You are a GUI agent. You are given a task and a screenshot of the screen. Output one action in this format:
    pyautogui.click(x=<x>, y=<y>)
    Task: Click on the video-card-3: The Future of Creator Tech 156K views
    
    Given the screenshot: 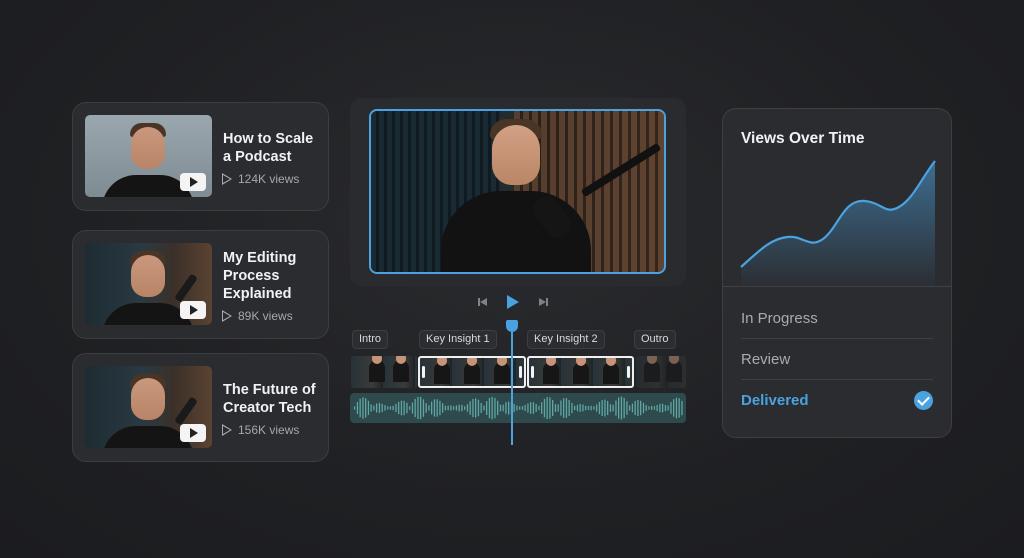 What is the action you would take?
    pyautogui.click(x=200, y=407)
    